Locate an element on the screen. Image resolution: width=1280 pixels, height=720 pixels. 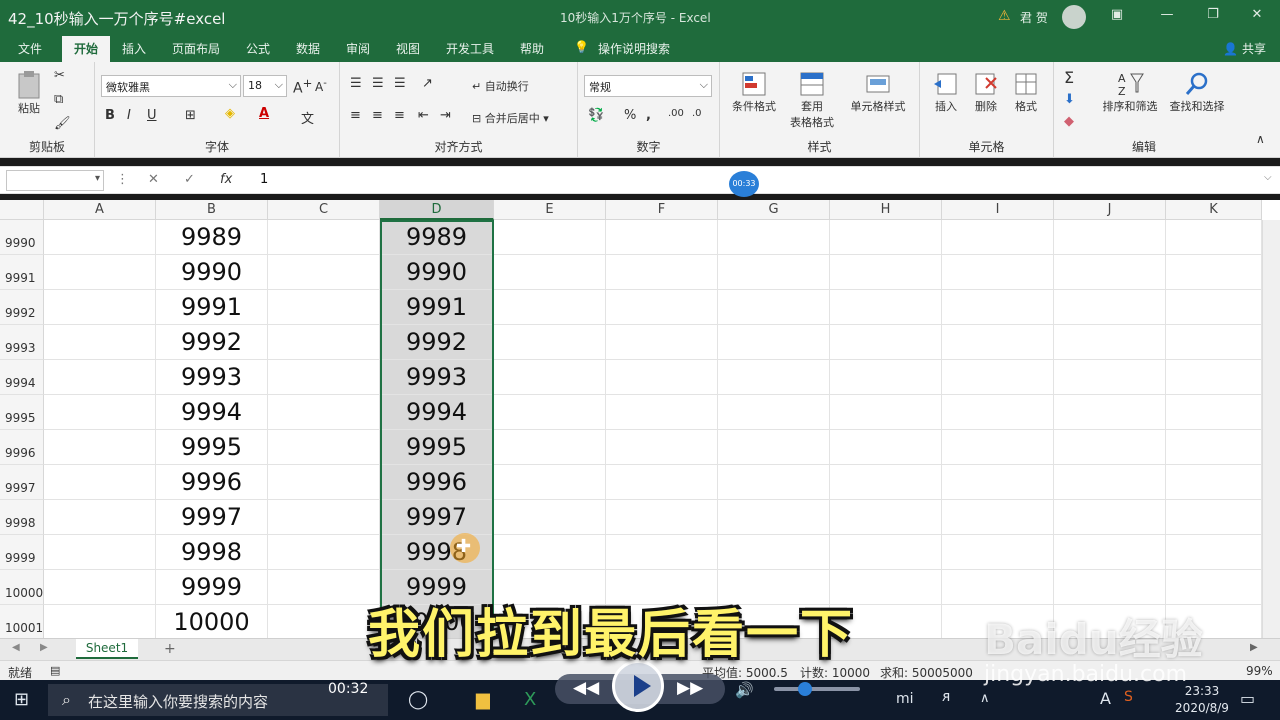
column-header-a: A is located at coordinates (100, 210).